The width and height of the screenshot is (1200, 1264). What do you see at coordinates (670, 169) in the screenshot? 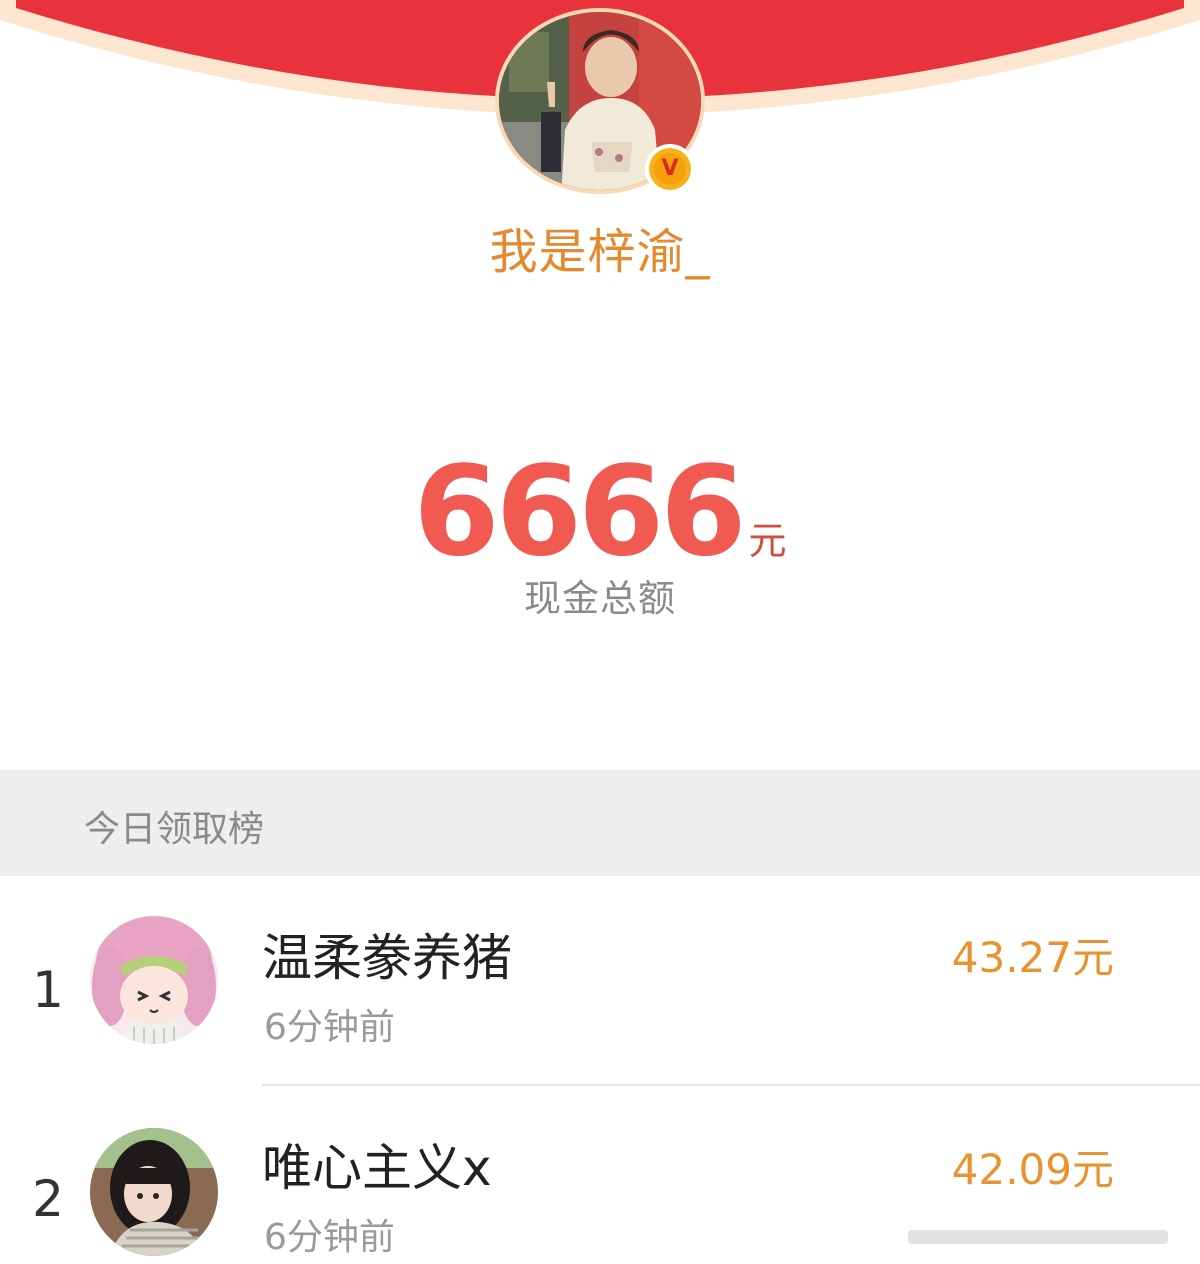
I see `verified-v-icon: V` at bounding box center [670, 169].